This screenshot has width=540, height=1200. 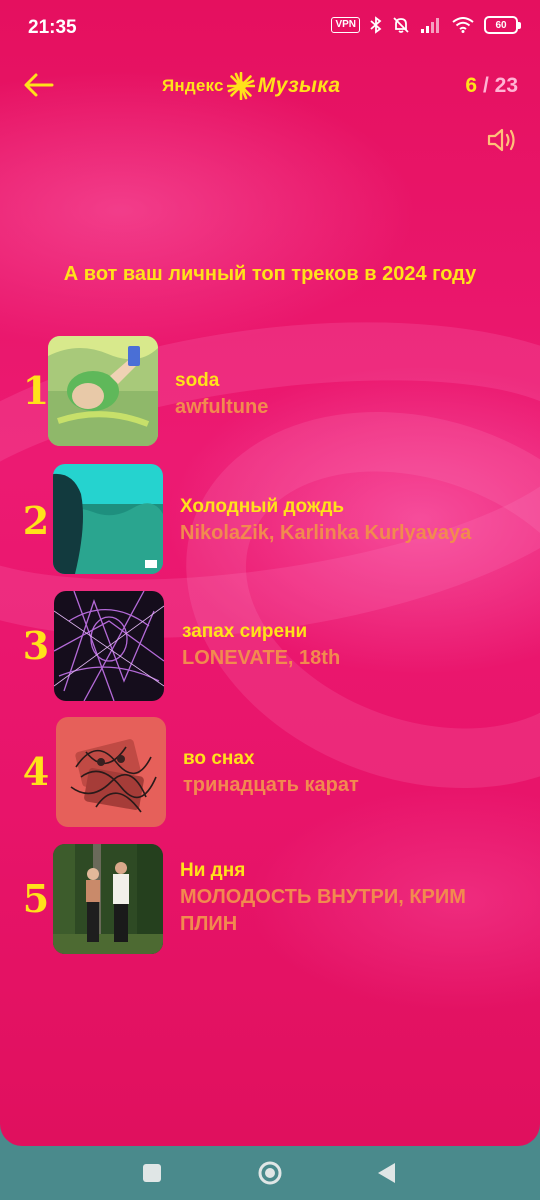 I want to click on vpn-icon: VPN, so click(x=345, y=25).